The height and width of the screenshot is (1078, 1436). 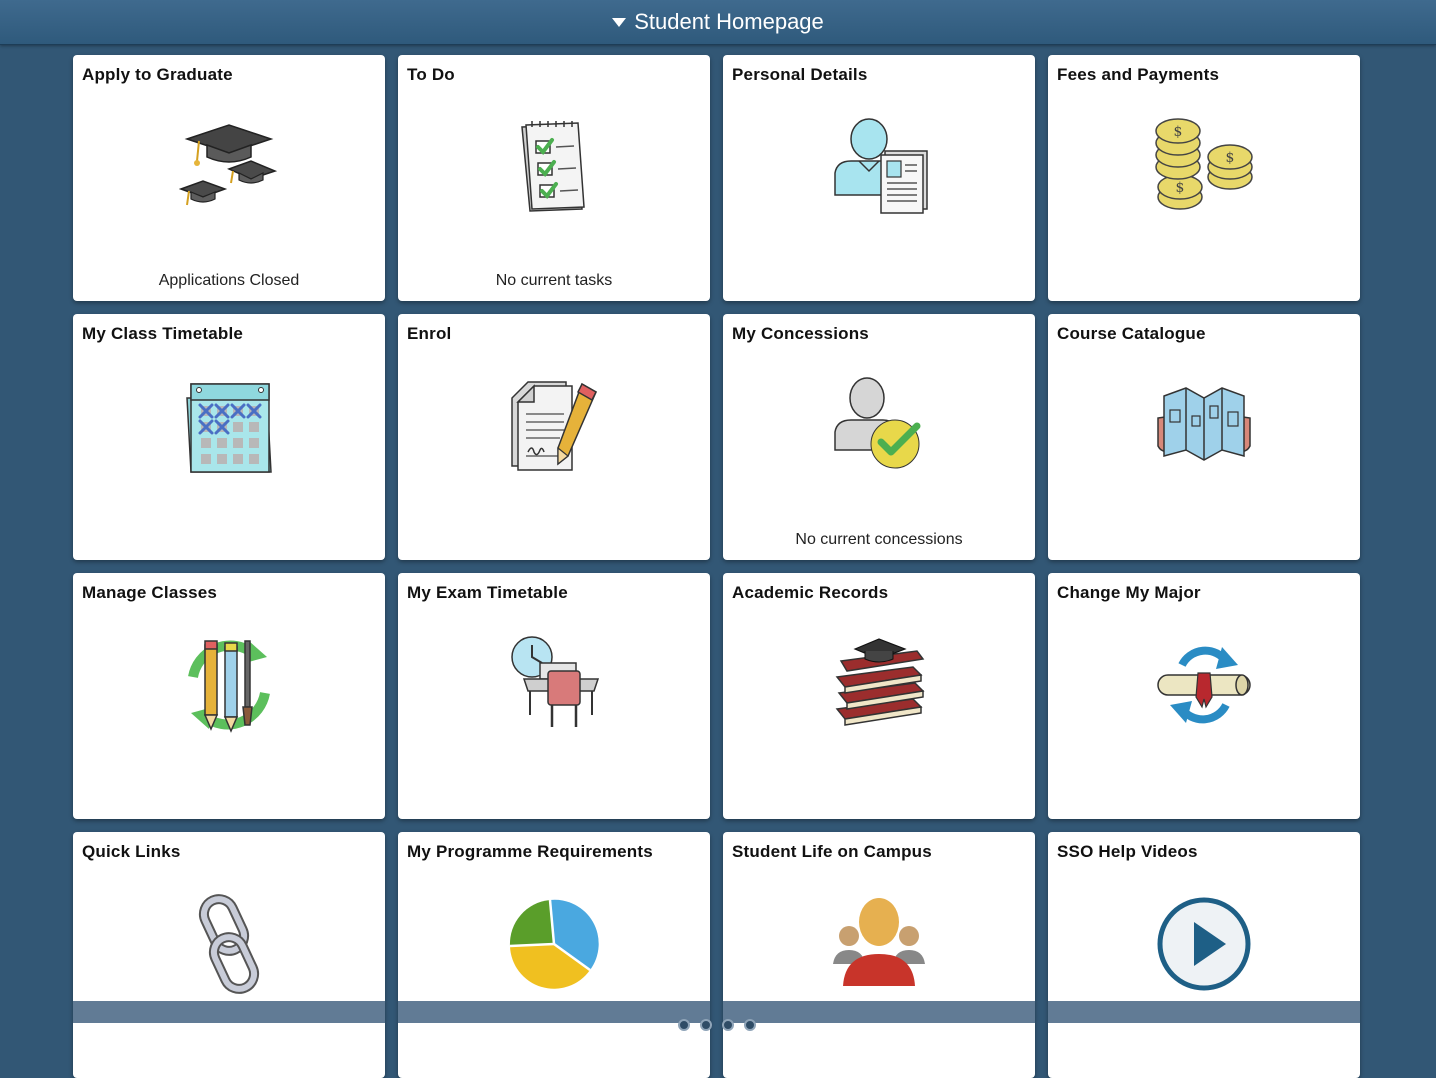 I want to click on people-group-icon, so click(x=879, y=942).